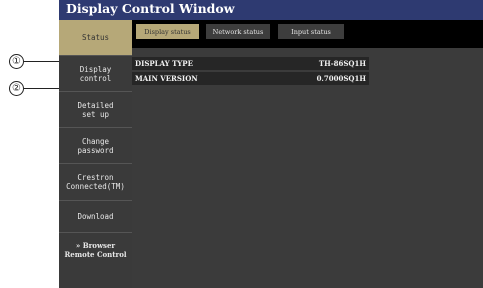  I want to click on display-type-row: DISPLAY TYPE TH-86SQ1H, so click(250, 63).